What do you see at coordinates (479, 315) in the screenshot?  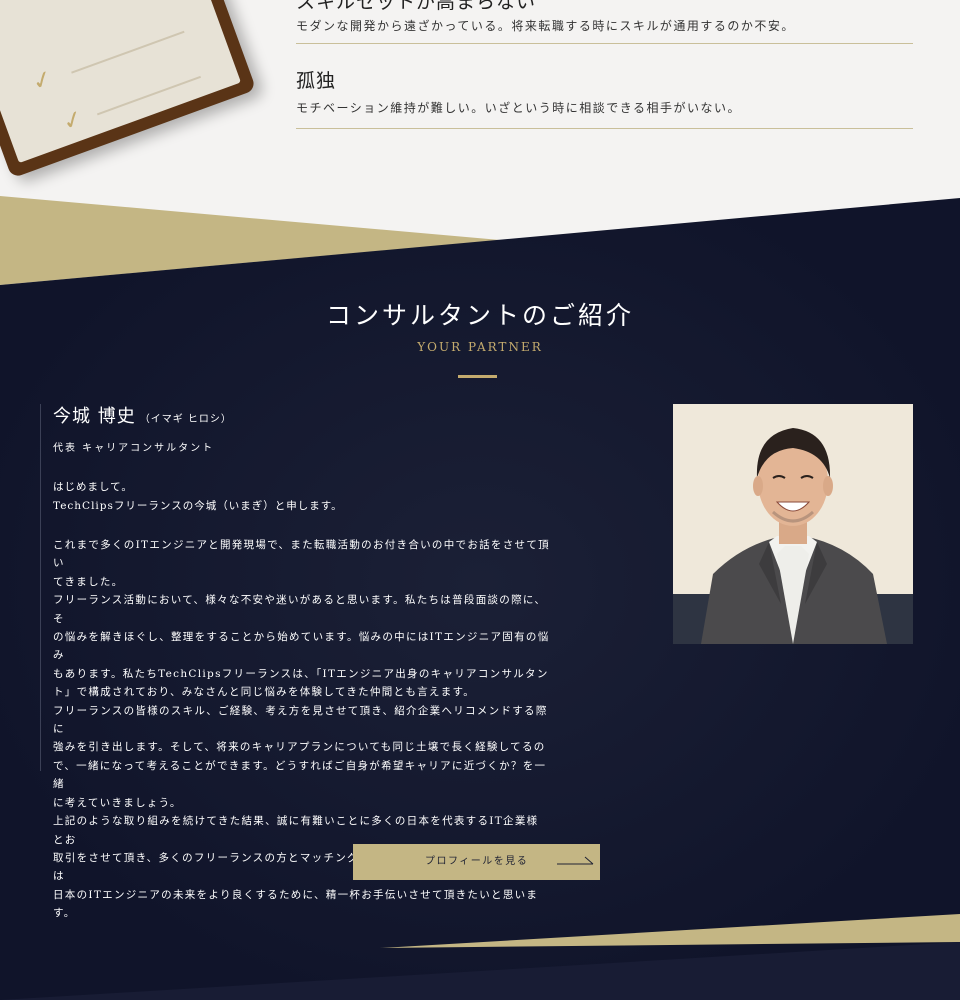 I see `section-title: コンサルタントのご紹介` at bounding box center [479, 315].